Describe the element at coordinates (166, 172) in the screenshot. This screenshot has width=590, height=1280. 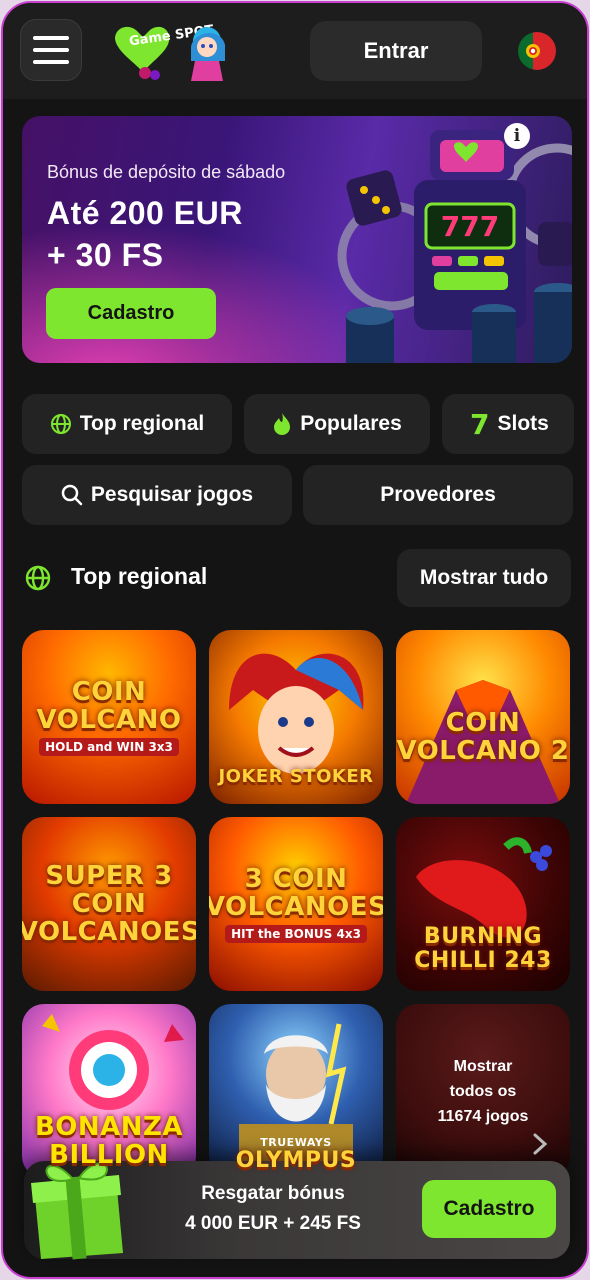
I see `banner-subtitle: Bónus de depósito de sábado` at that location.